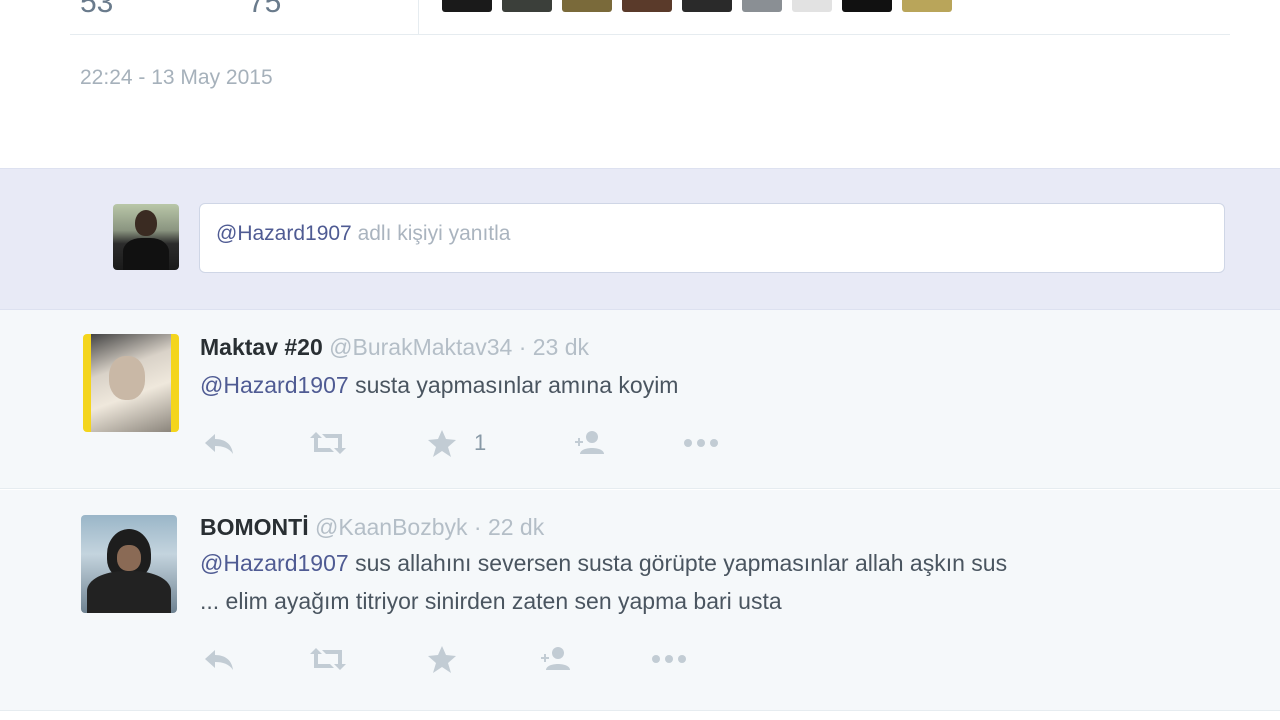 This screenshot has height=720, width=1280. I want to click on reply-header: BOMONTİ @KaanBozbyk · 22 dk, so click(372, 527).